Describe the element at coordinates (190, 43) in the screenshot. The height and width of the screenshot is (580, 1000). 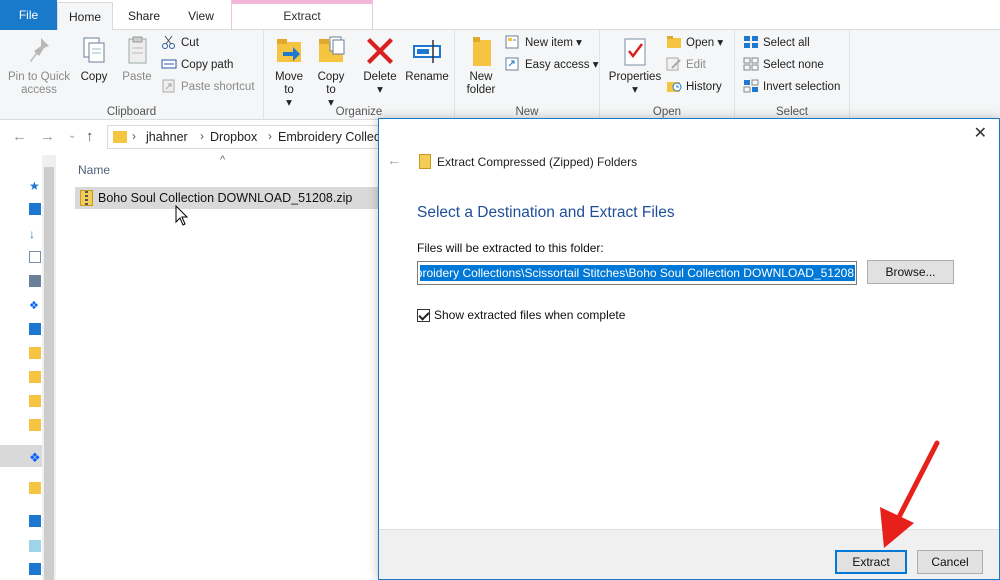
I see `cut-label: Cut` at that location.